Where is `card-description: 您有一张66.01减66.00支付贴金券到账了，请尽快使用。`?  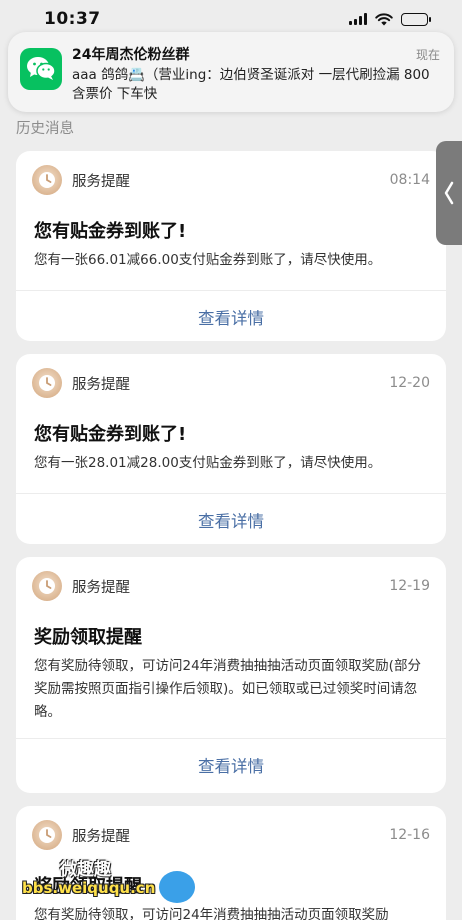
card-description: 您有一张66.01减66.00支付贴金券到账了，请尽快使用。 is located at coordinates (208, 260).